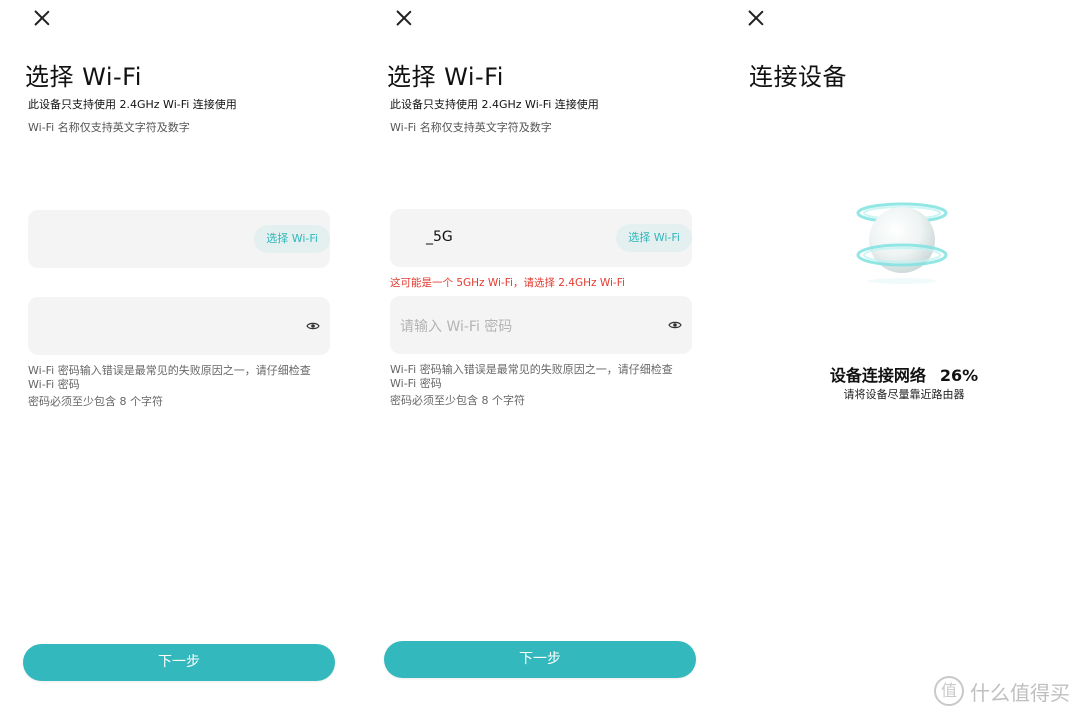  I want to click on proximity-hint: 请将设备尽量靠近路由器, so click(904, 394).